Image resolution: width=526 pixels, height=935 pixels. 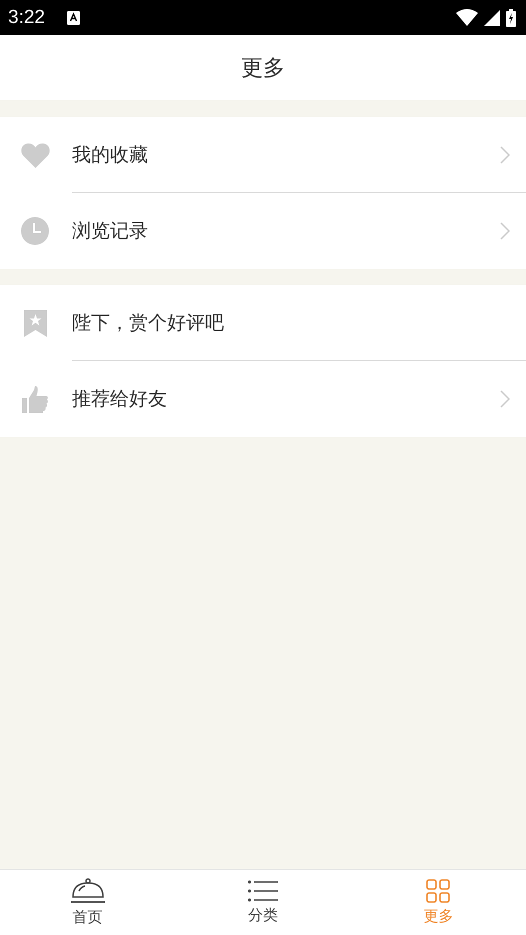 What do you see at coordinates (263, 68) in the screenshot?
I see `page-title: 更多` at bounding box center [263, 68].